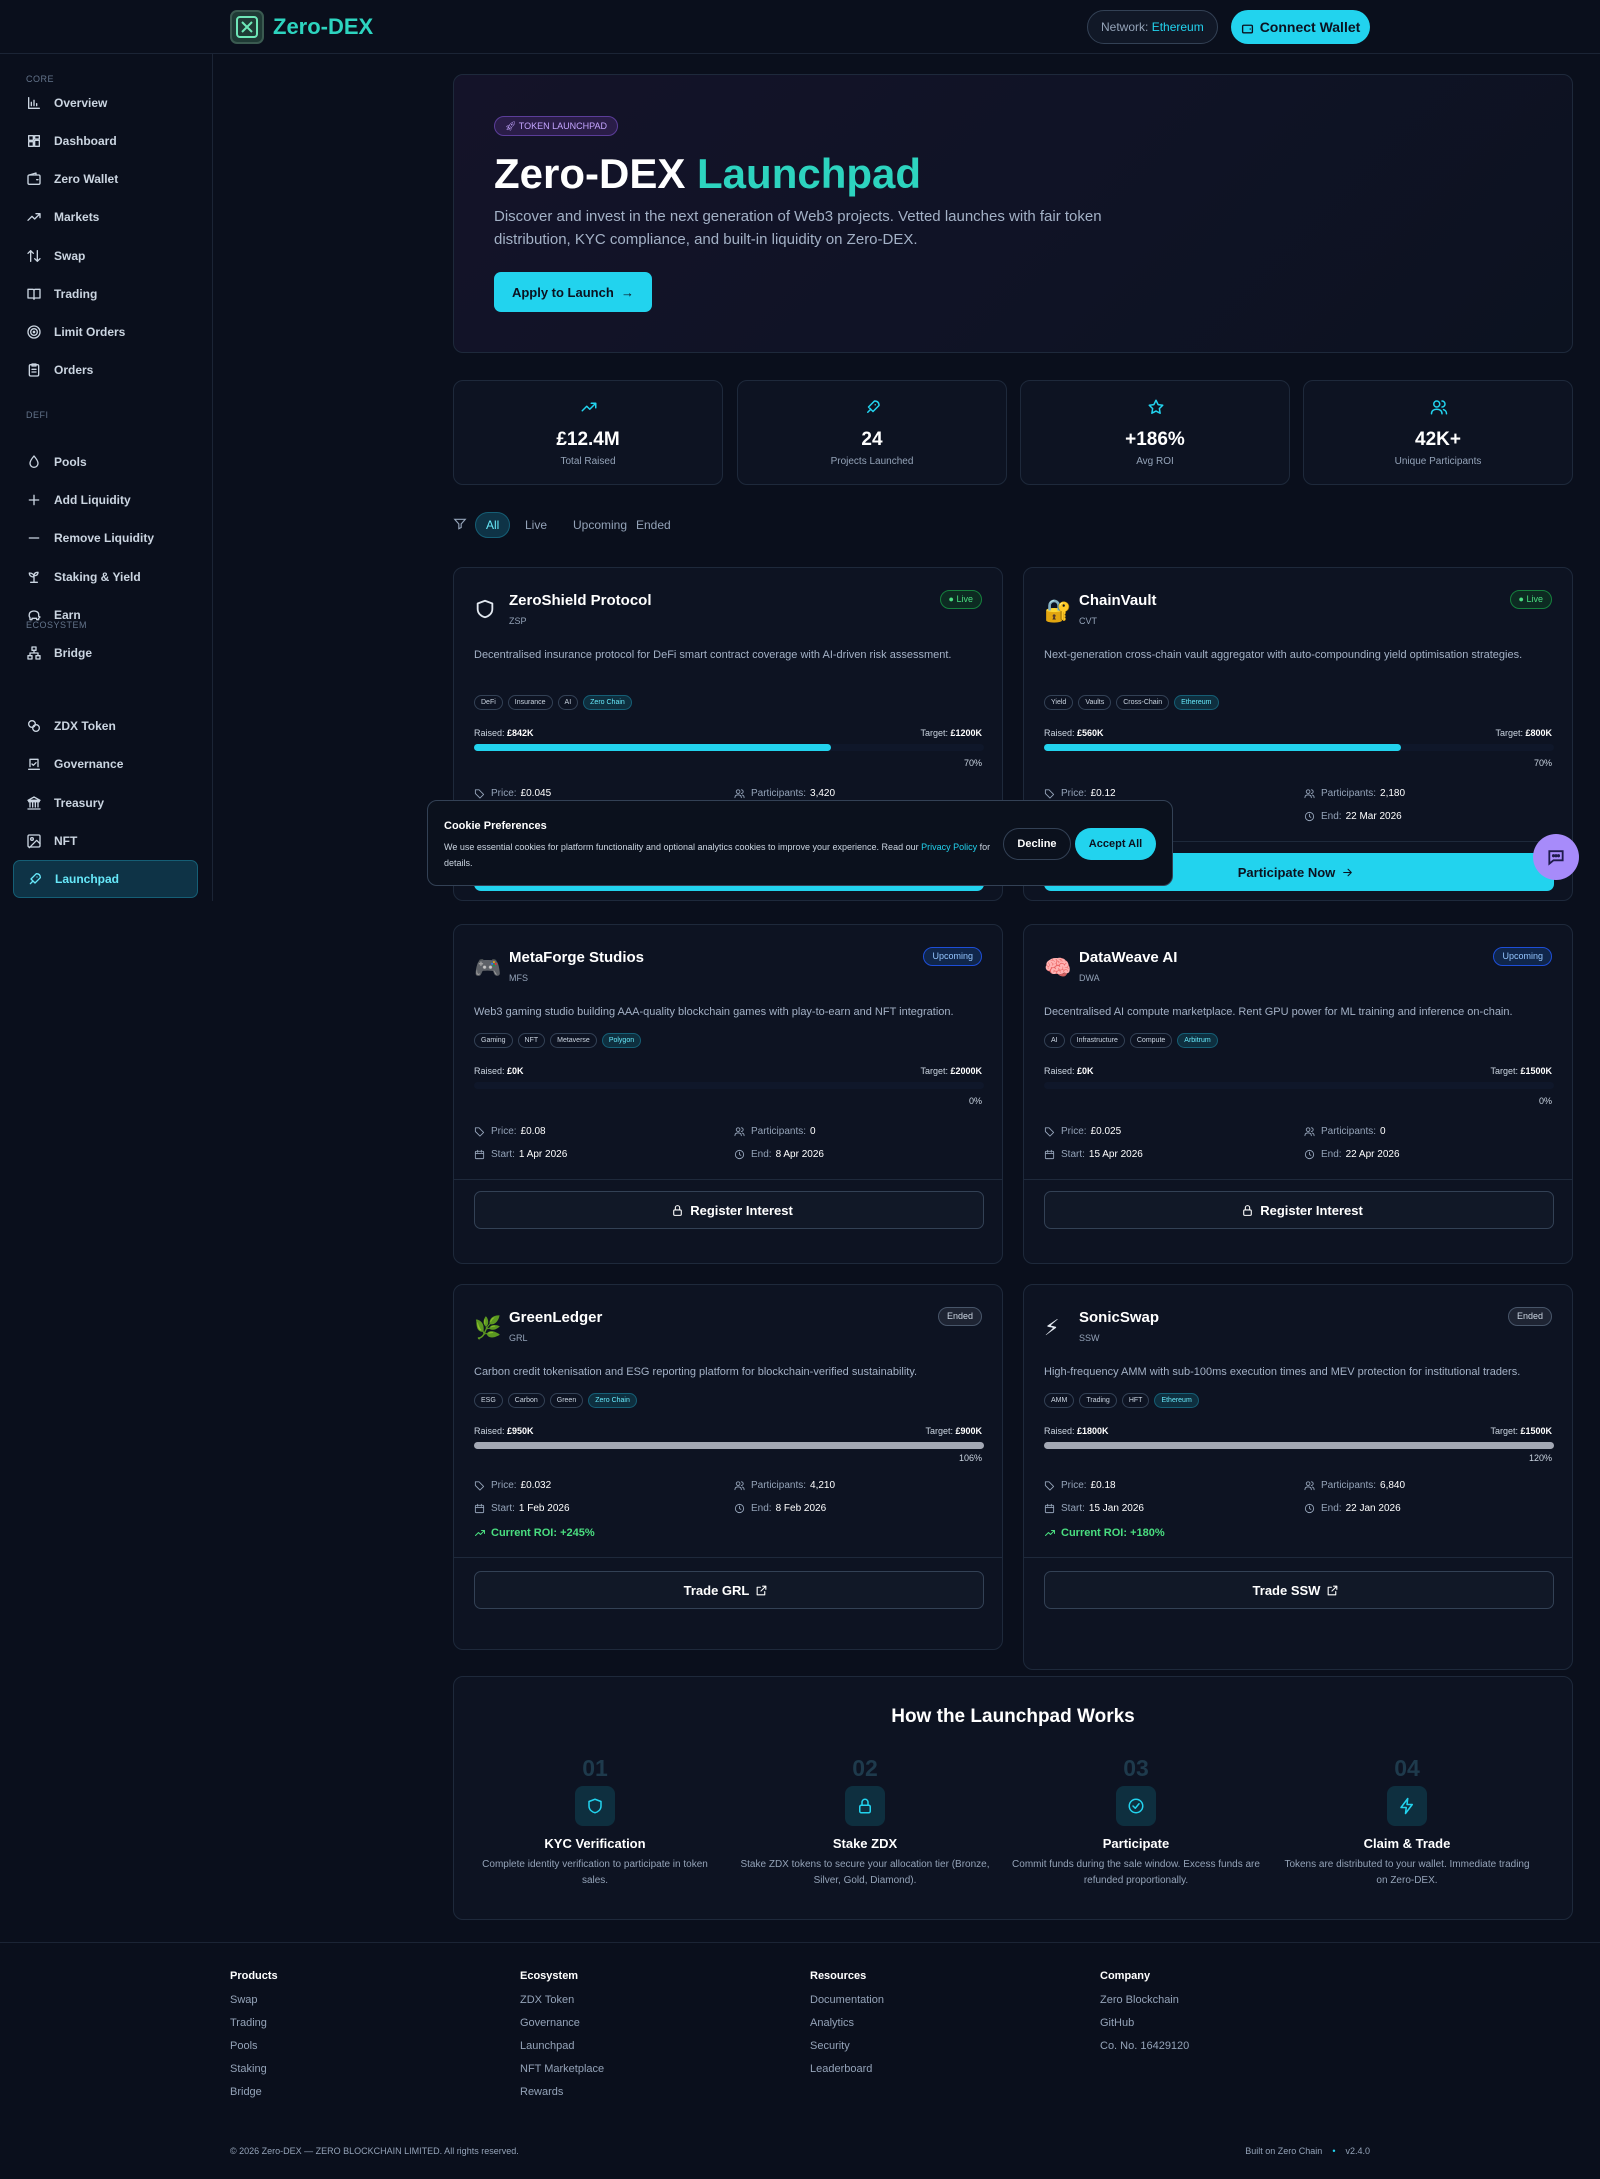  Describe the element at coordinates (847, 2051) in the screenshot. I see `footer-link: Security` at that location.